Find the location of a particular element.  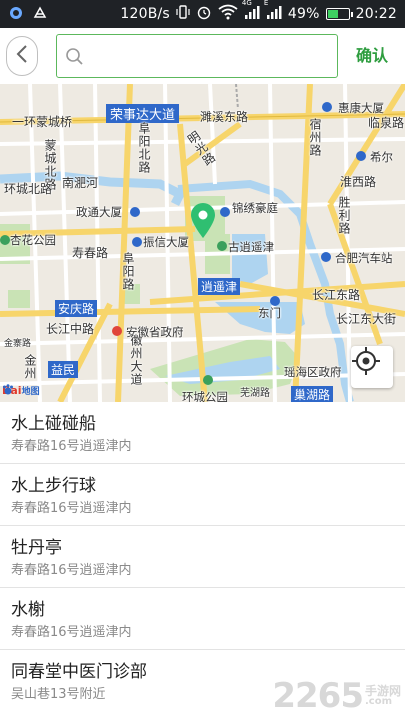

bus-station-icon is located at coordinates (326, 257).